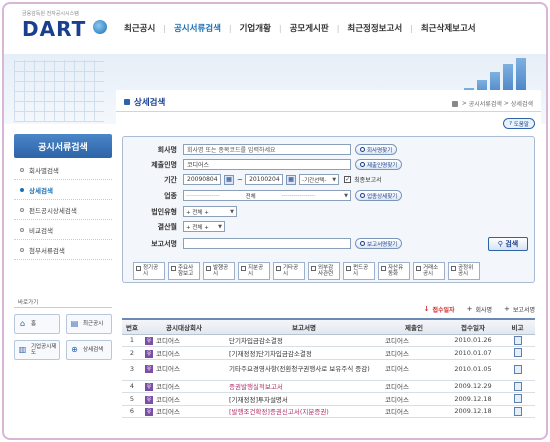 The image size is (550, 442). Describe the element at coordinates (304, 340) in the screenshot. I see `cell-report: 단기차입금감소결정` at that location.